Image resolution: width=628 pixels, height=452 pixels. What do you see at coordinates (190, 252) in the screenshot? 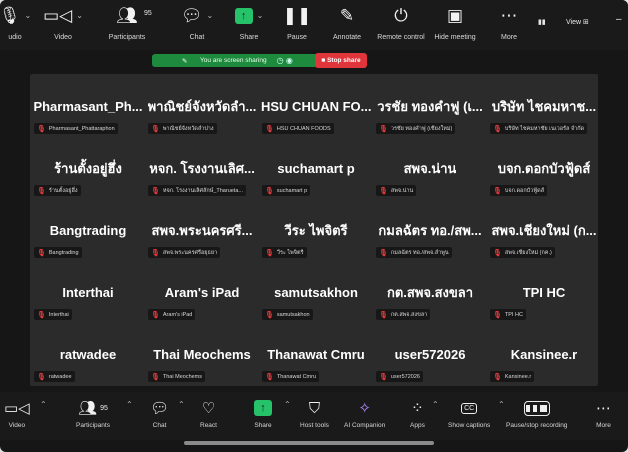
I see `participant-label-text: สพจ.พระนครศรีอยุธยา` at bounding box center [190, 252].